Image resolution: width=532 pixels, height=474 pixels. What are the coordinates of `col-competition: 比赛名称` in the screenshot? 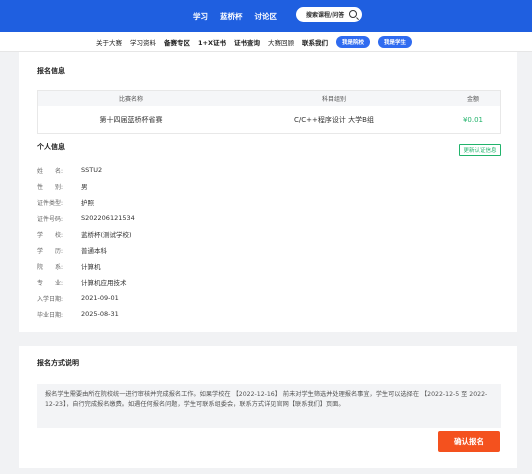 It's located at (130, 99).